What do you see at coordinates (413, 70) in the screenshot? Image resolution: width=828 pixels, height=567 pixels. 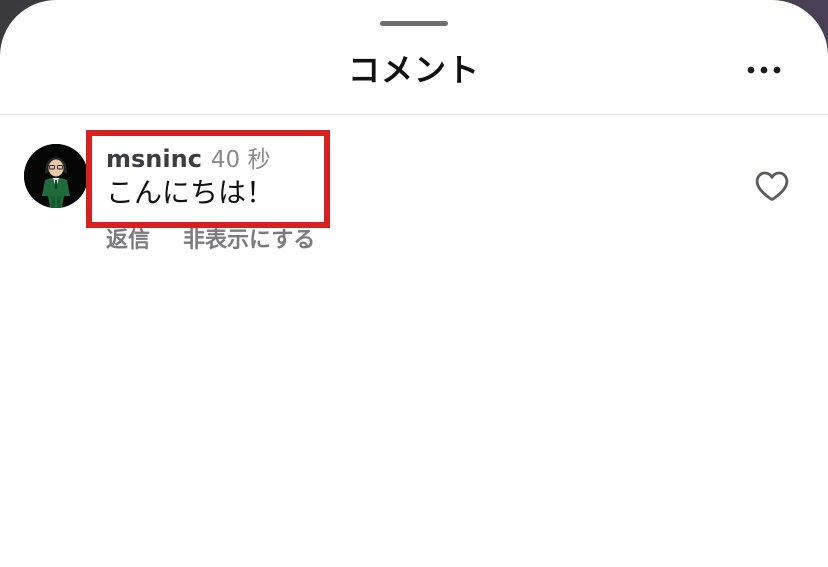 I see `page-title: コメント` at bounding box center [413, 70].